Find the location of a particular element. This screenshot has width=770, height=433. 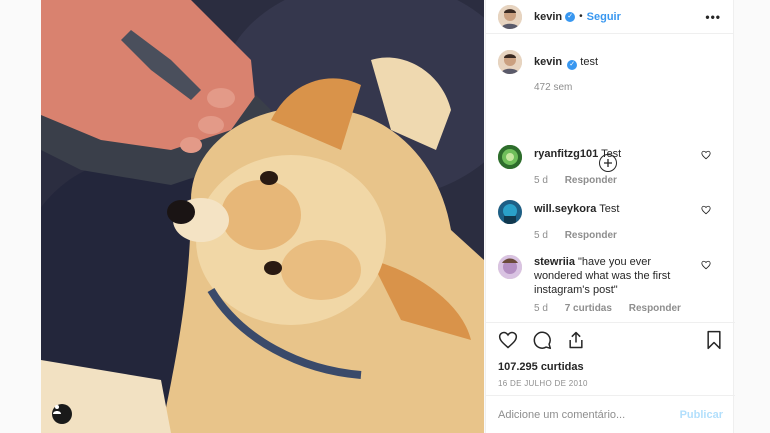

caption-meta: 472 sem is located at coordinates (628, 87).